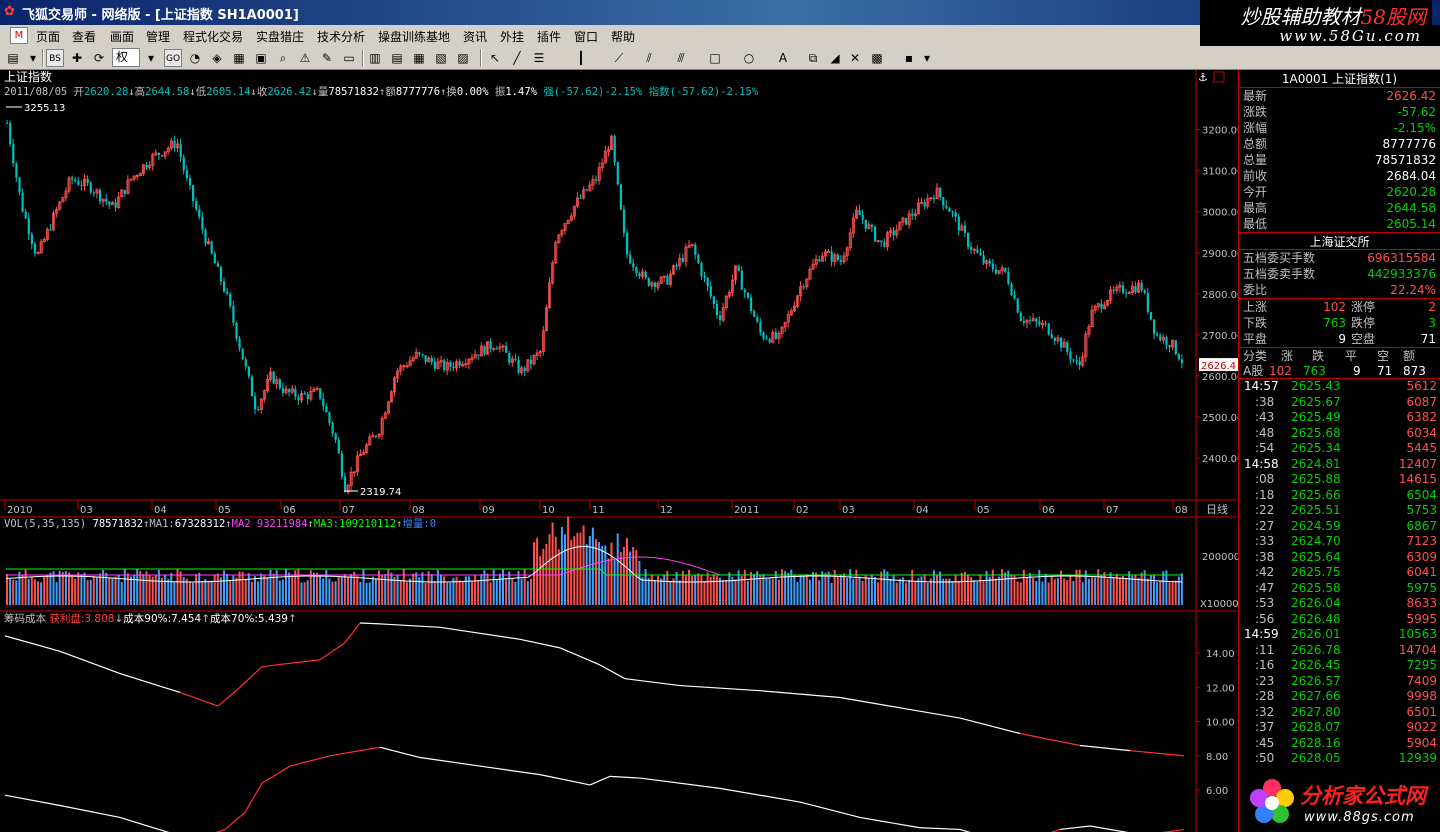 This screenshot has width=1440, height=832. I want to click on go-icon: GO, so click(173, 58).